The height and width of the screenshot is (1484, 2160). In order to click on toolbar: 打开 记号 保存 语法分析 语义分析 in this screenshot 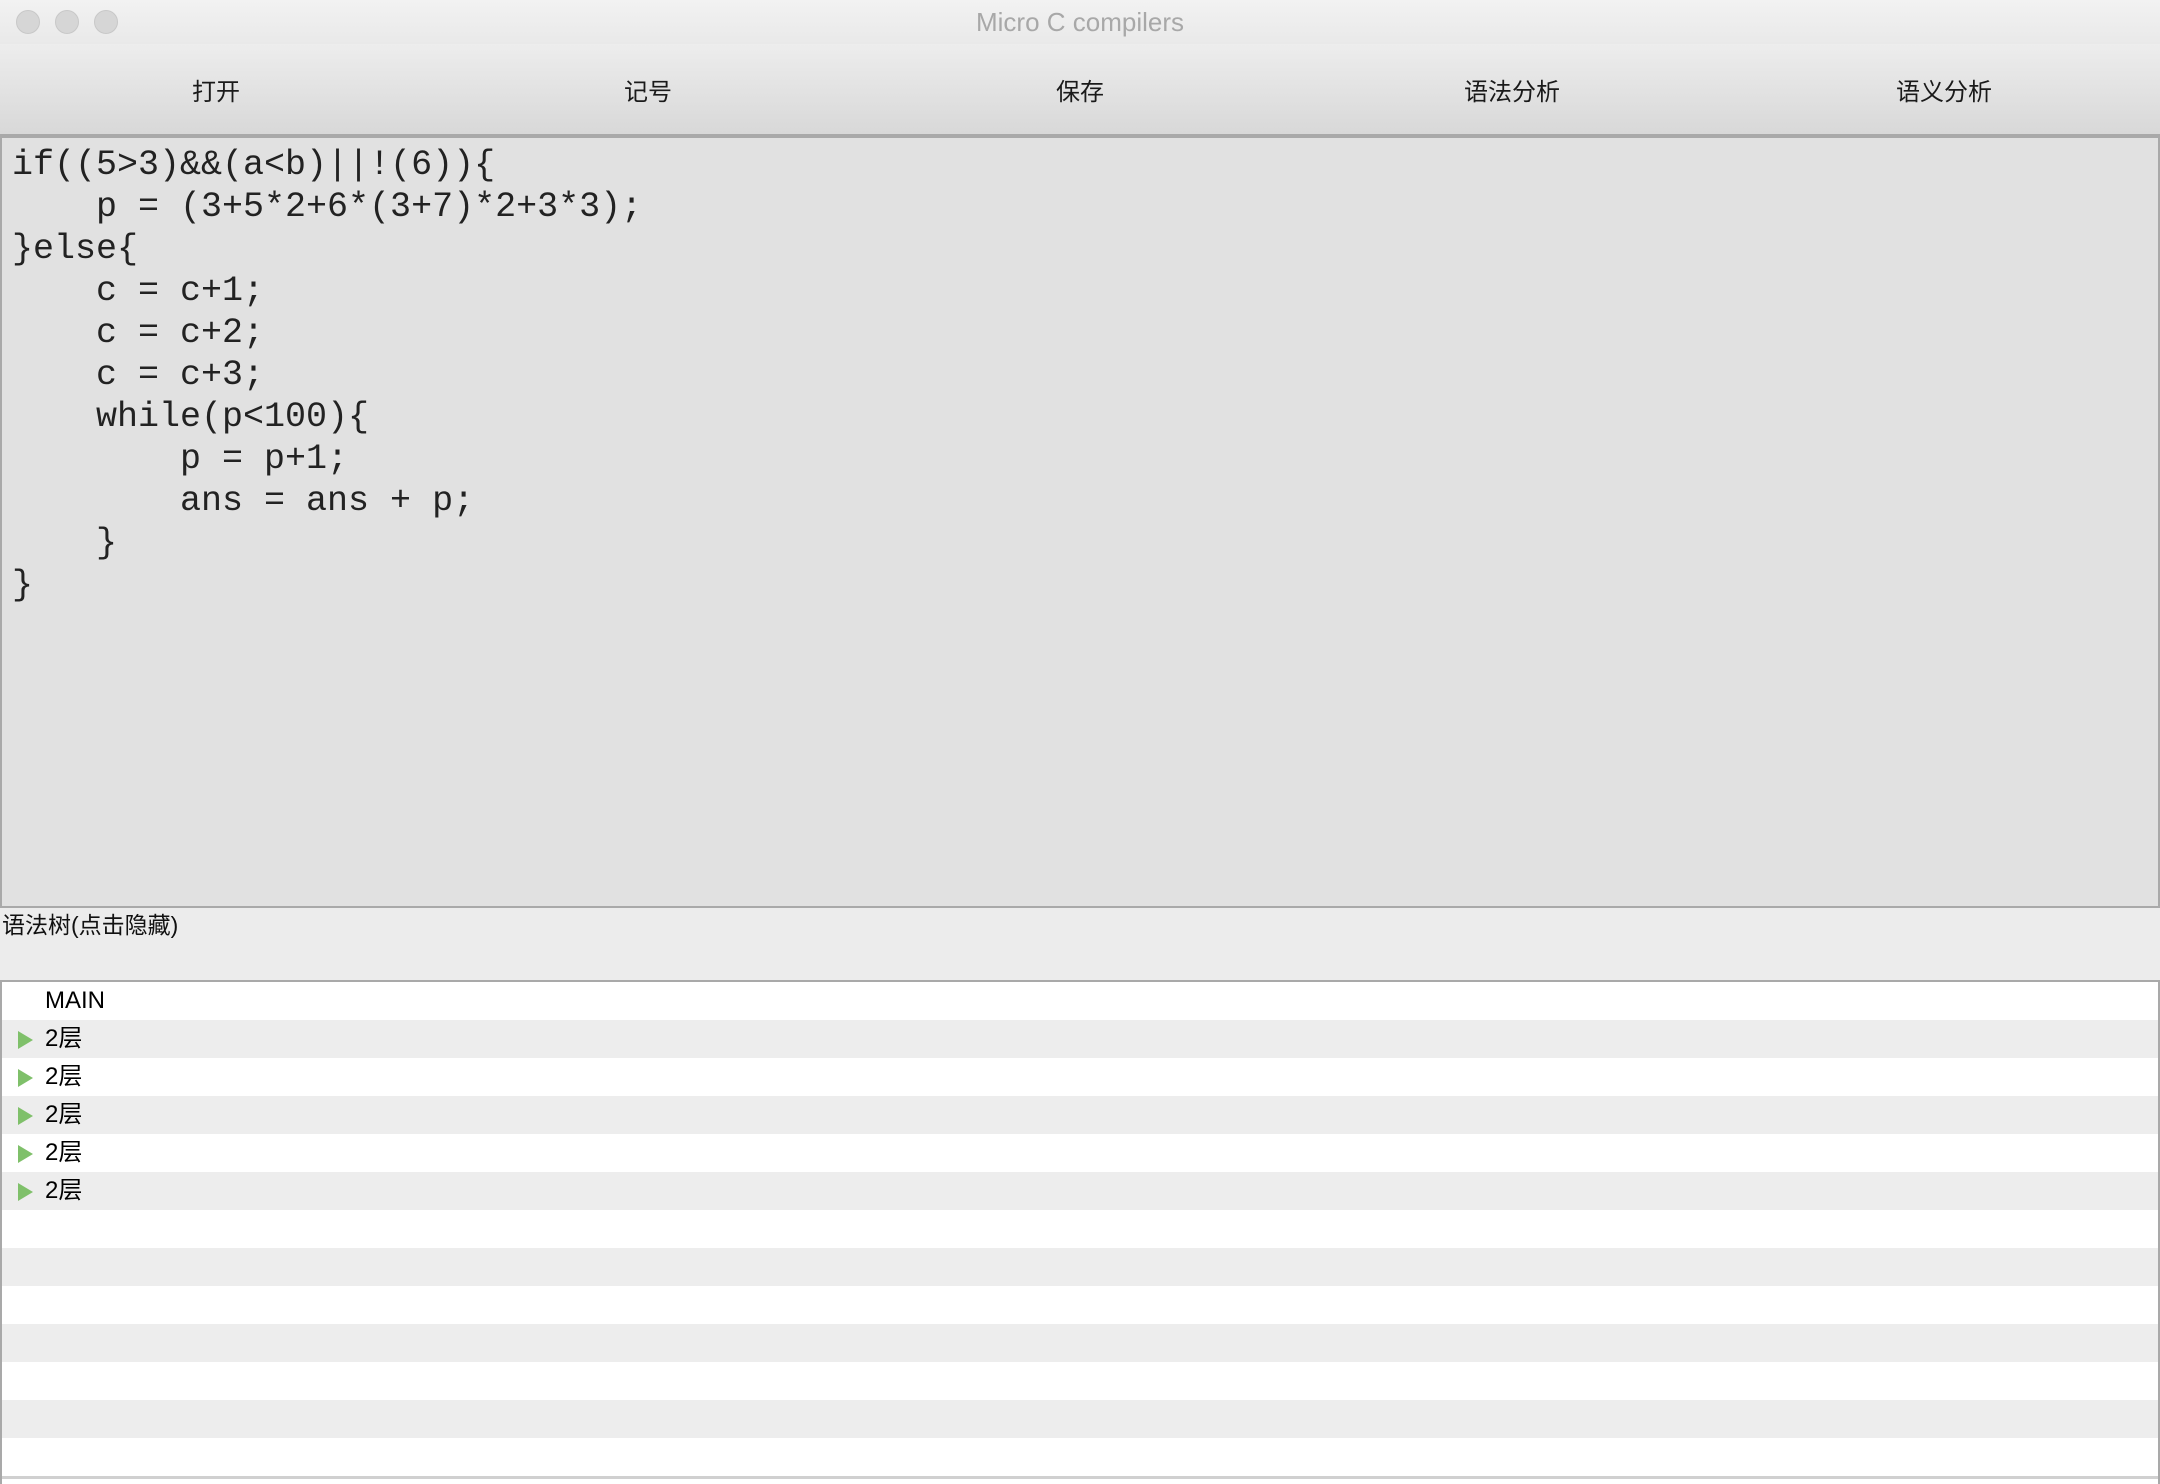, I will do `click(1080, 90)`.